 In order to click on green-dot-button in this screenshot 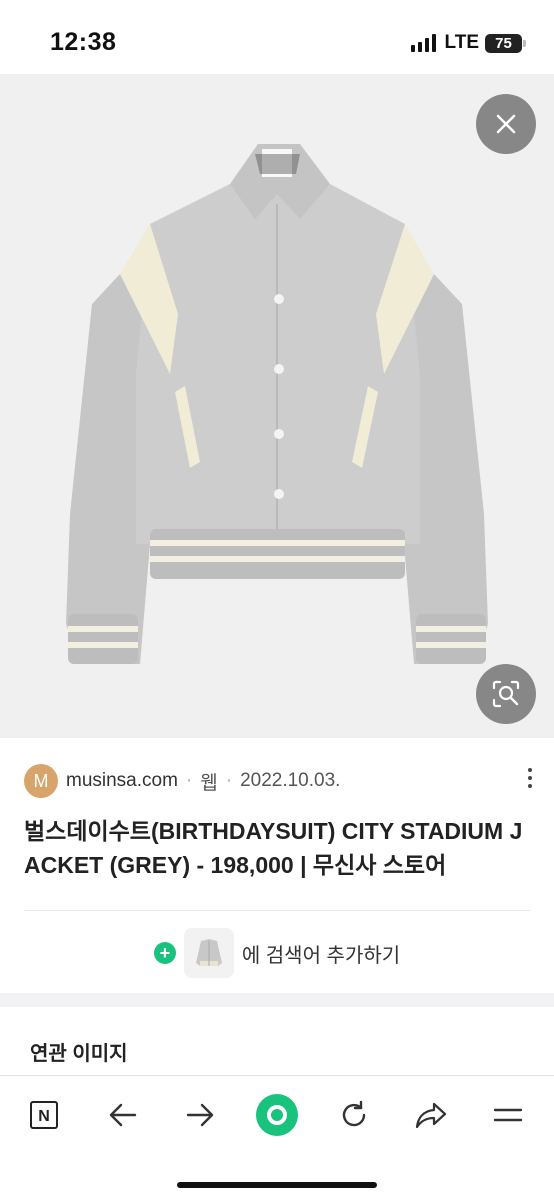, I will do `click(277, 1115)`.